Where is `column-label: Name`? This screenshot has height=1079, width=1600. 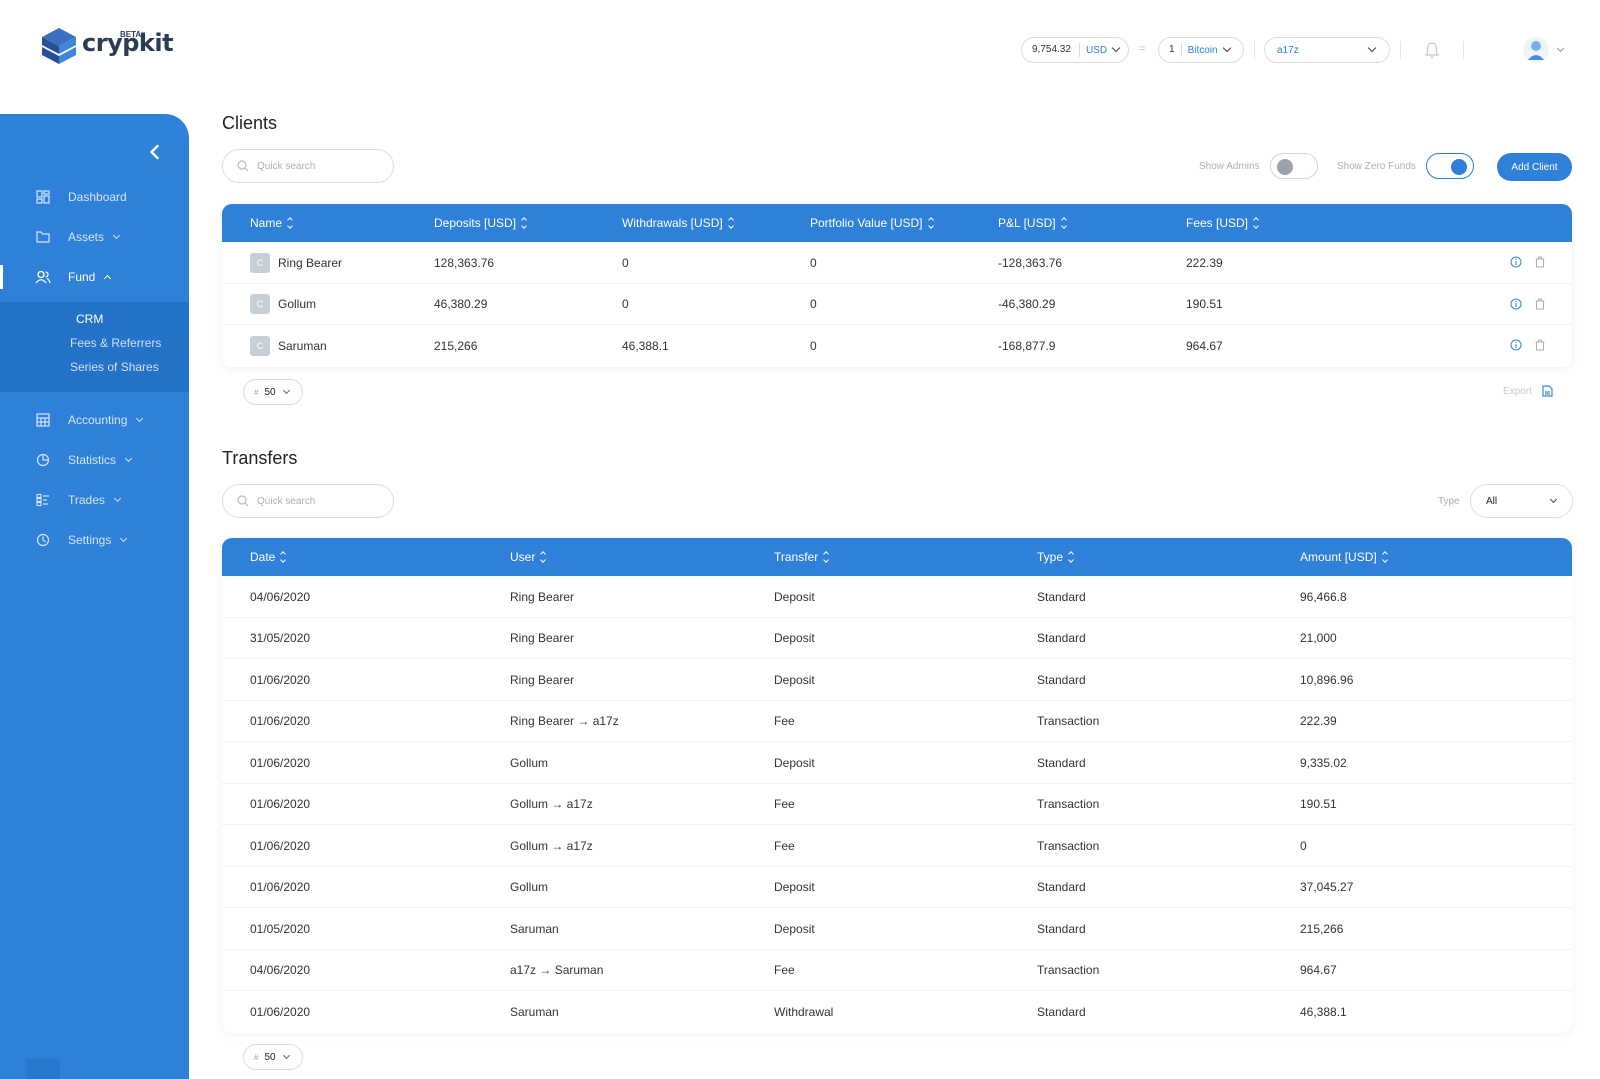 column-label: Name is located at coordinates (266, 223).